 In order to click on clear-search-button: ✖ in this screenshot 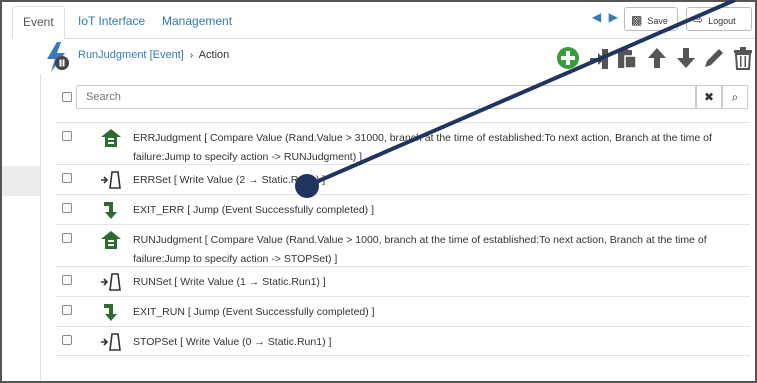, I will do `click(709, 97)`.